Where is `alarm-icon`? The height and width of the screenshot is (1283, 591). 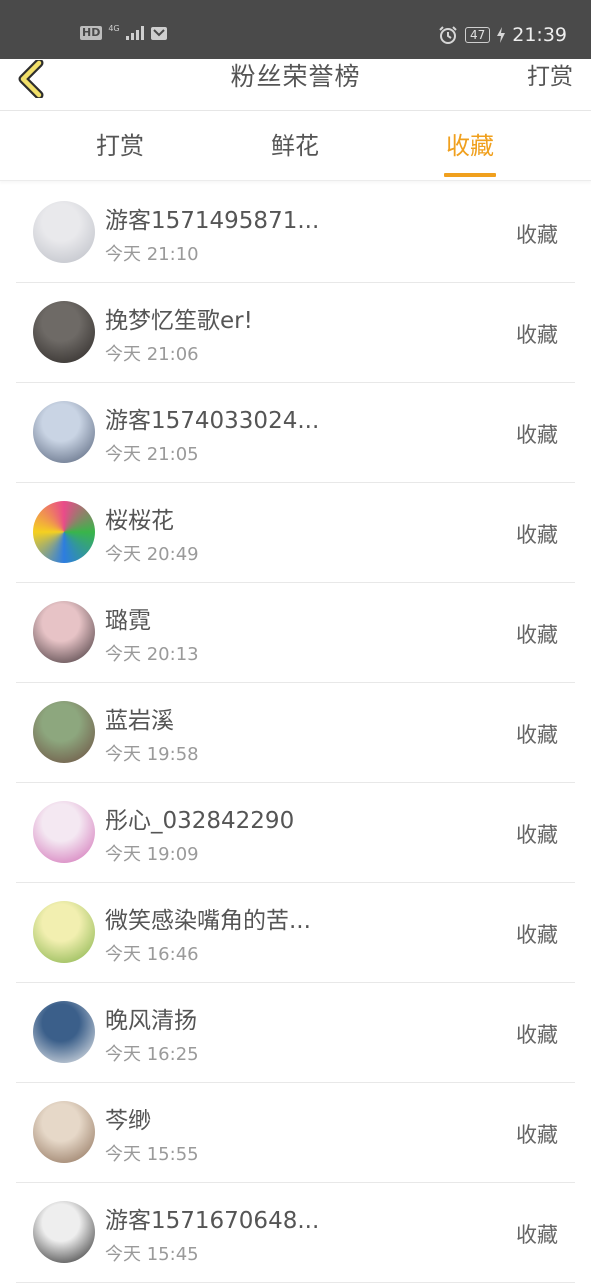
alarm-icon is located at coordinates (448, 35).